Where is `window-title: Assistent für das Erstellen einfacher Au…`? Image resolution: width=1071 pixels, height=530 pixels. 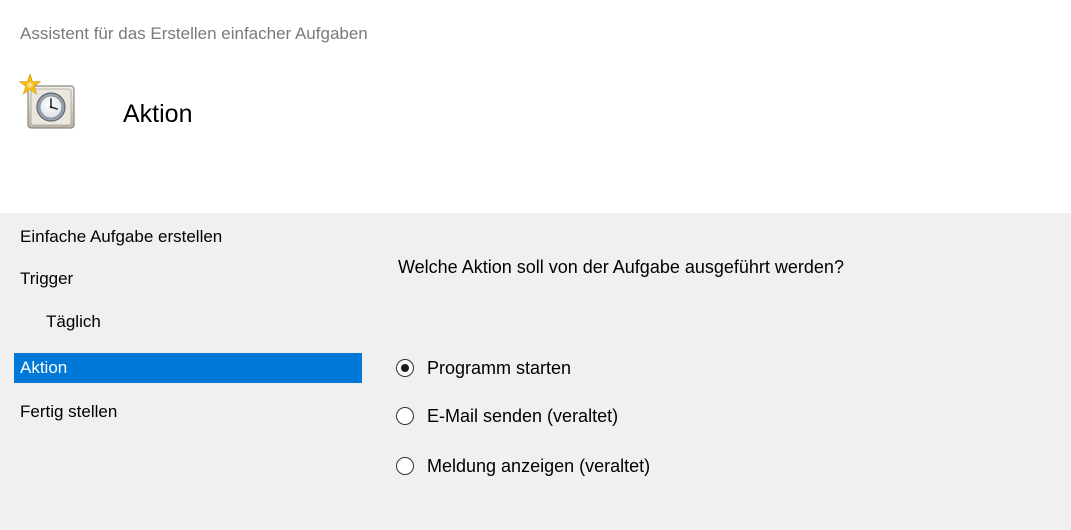 window-title: Assistent für das Erstellen einfacher Au… is located at coordinates (194, 33).